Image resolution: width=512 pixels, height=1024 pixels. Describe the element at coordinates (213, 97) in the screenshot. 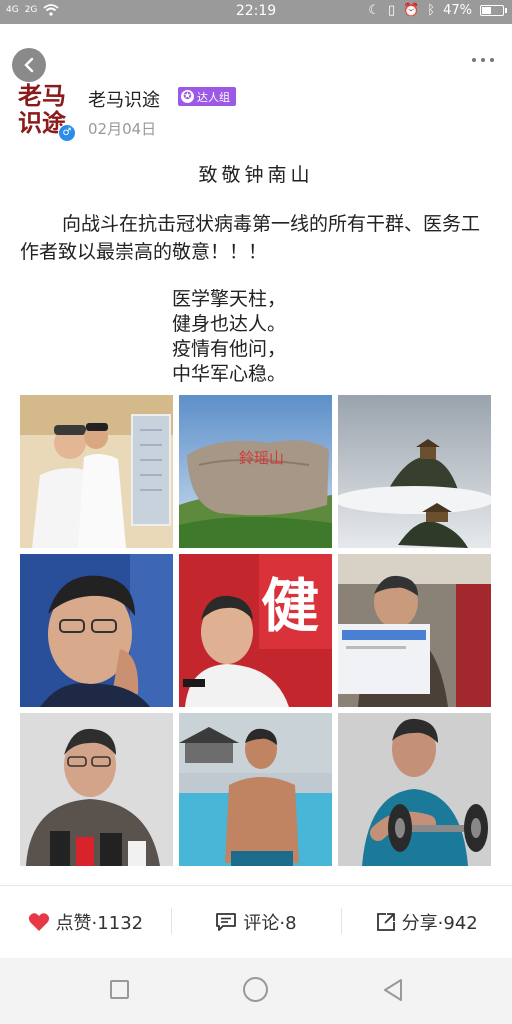

I see `badge-label: 达人组` at that location.